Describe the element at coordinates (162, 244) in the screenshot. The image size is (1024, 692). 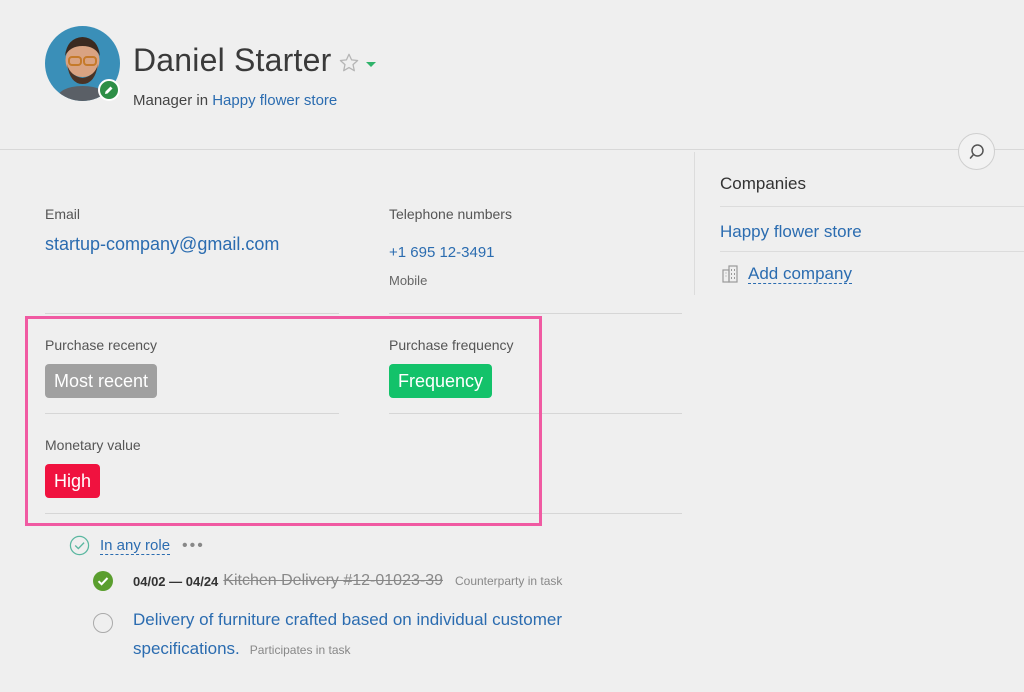
I see `email-value: startup-company@gmail.com` at that location.